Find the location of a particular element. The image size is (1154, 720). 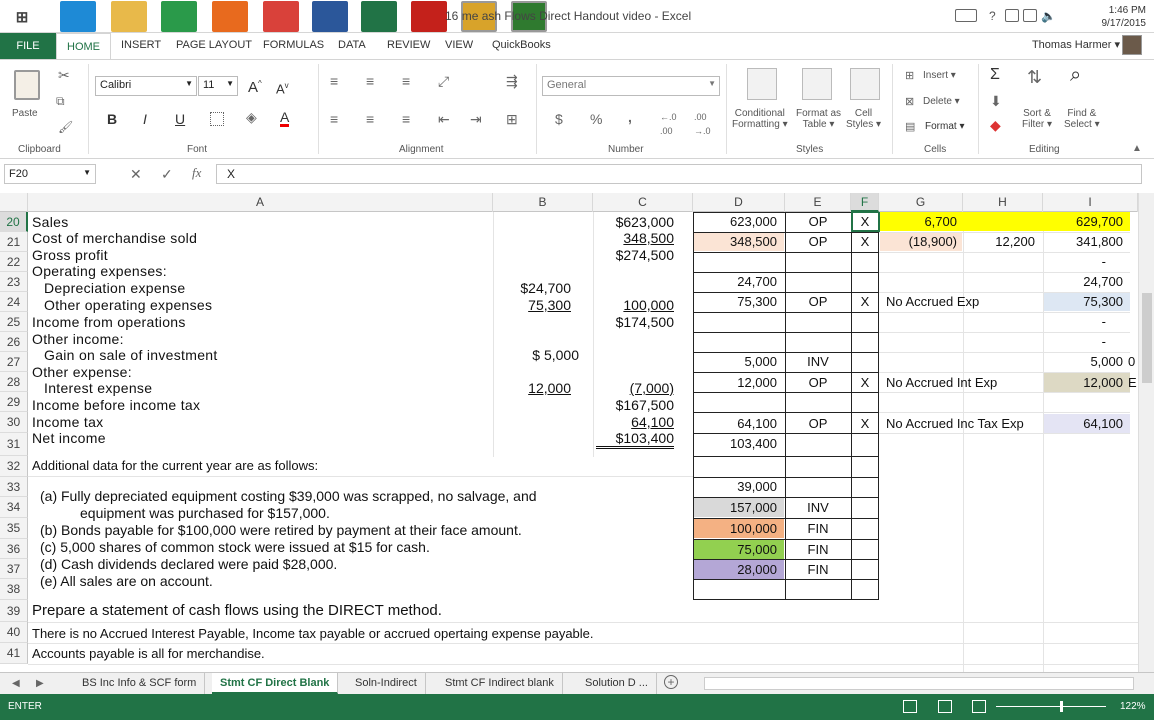

cell-i28: 12,000 is located at coordinates (1083, 383).